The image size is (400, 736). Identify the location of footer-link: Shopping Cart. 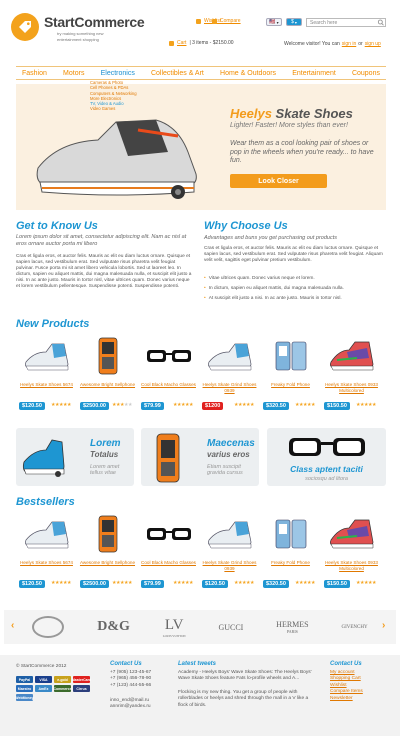
(346, 679).